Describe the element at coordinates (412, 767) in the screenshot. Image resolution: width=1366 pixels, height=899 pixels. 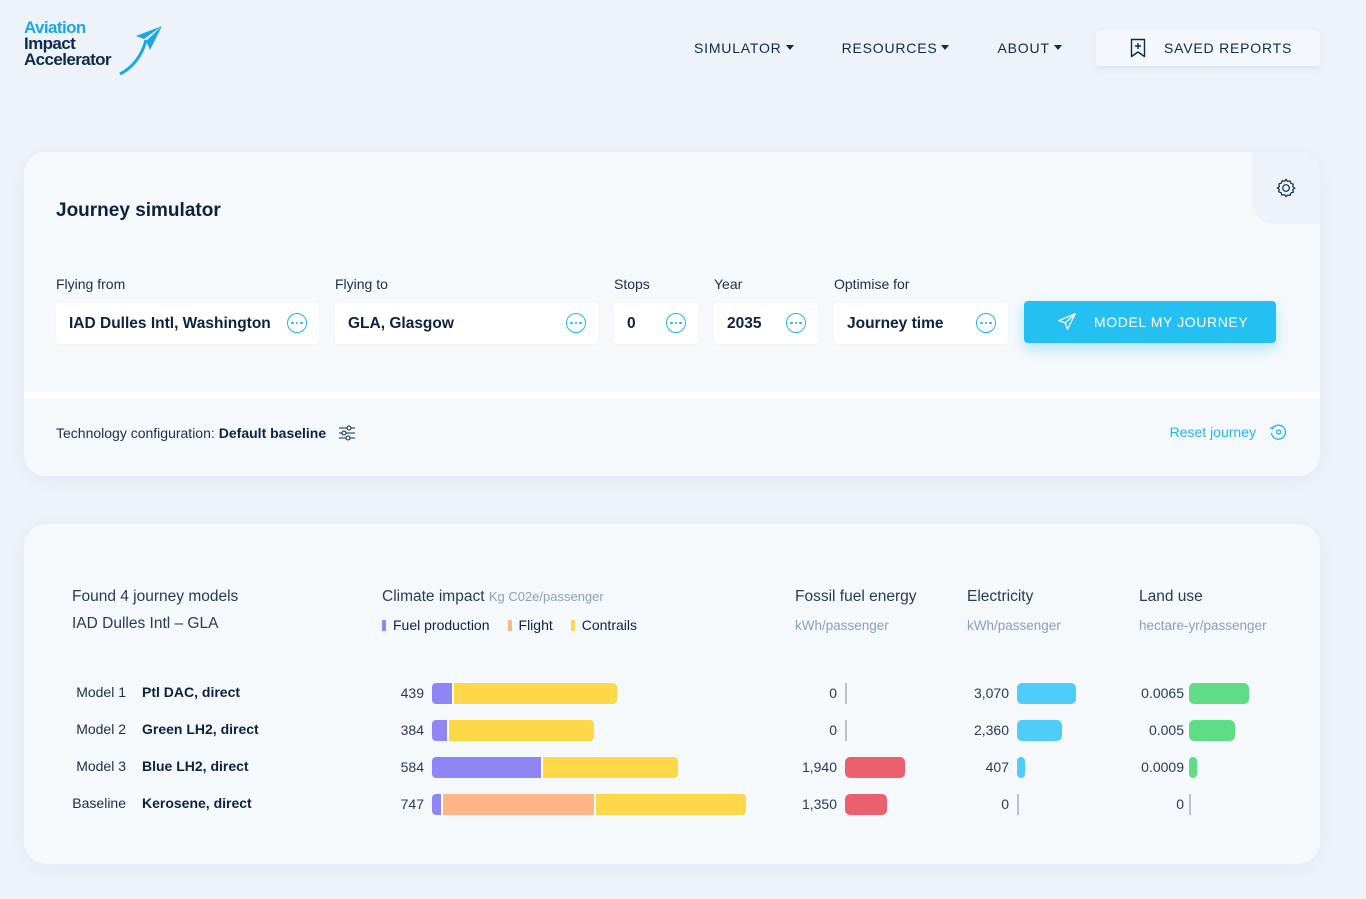
I see `climate-value: 584` at that location.